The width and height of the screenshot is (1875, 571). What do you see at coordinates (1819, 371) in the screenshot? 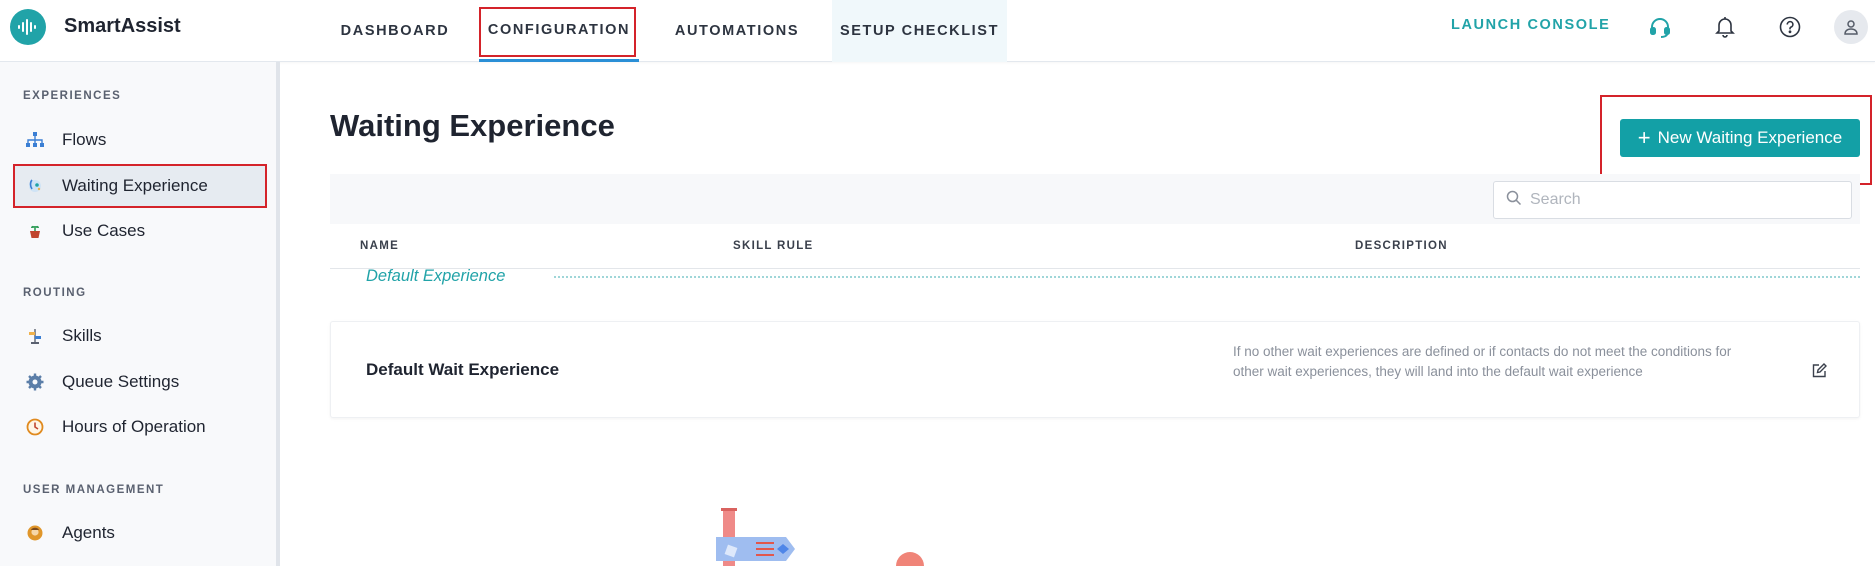
I see `edit-icon` at bounding box center [1819, 371].